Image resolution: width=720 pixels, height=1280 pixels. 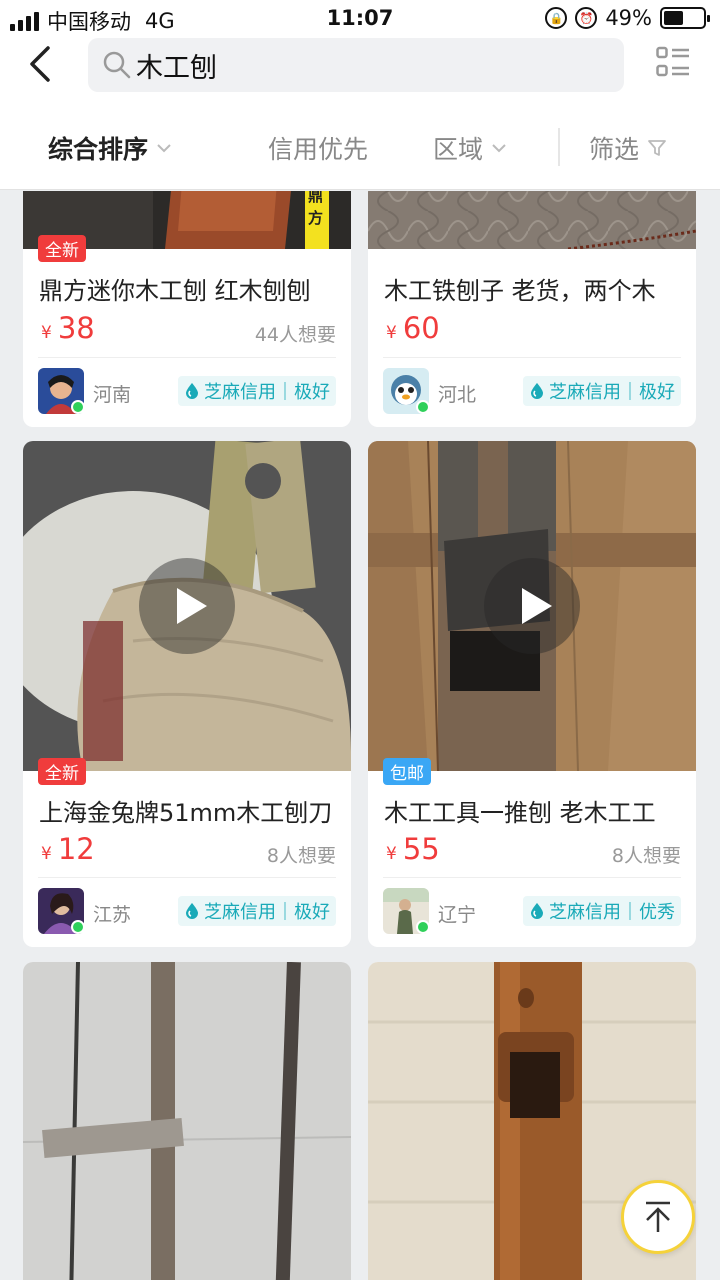 I want to click on product-price: ¥ 60, so click(x=413, y=328).